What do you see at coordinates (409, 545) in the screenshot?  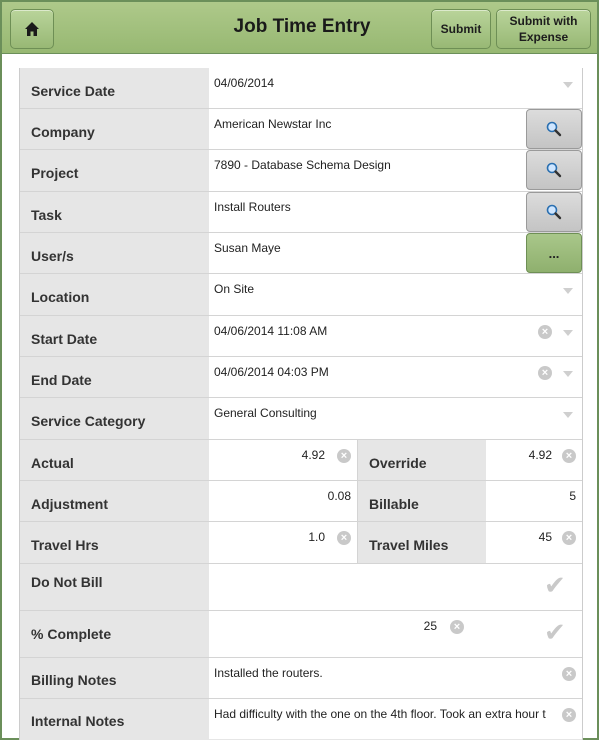 I see `travel-miles-label: Travel Miles` at bounding box center [409, 545].